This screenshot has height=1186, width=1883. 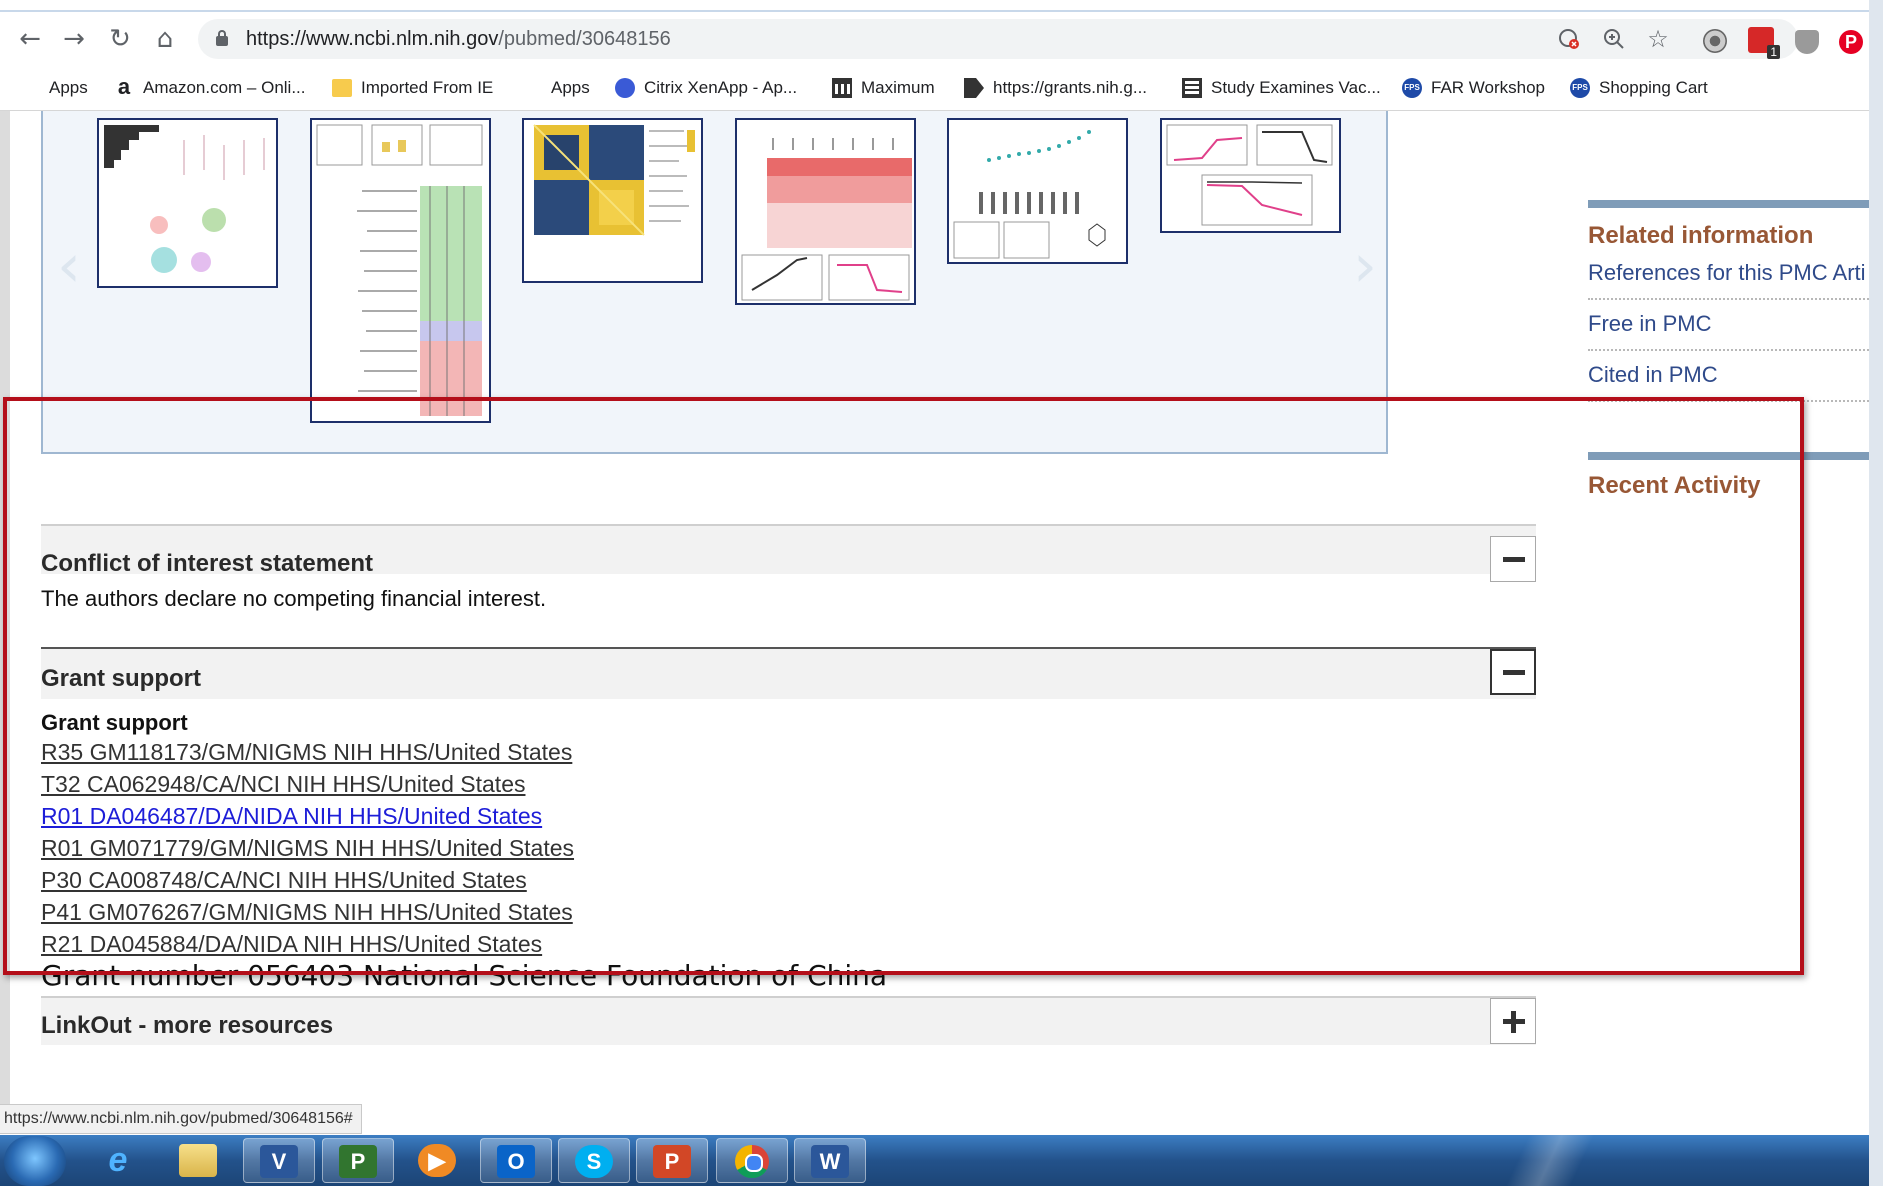 I want to click on extension-badge-count: 1, so click(x=1773, y=52).